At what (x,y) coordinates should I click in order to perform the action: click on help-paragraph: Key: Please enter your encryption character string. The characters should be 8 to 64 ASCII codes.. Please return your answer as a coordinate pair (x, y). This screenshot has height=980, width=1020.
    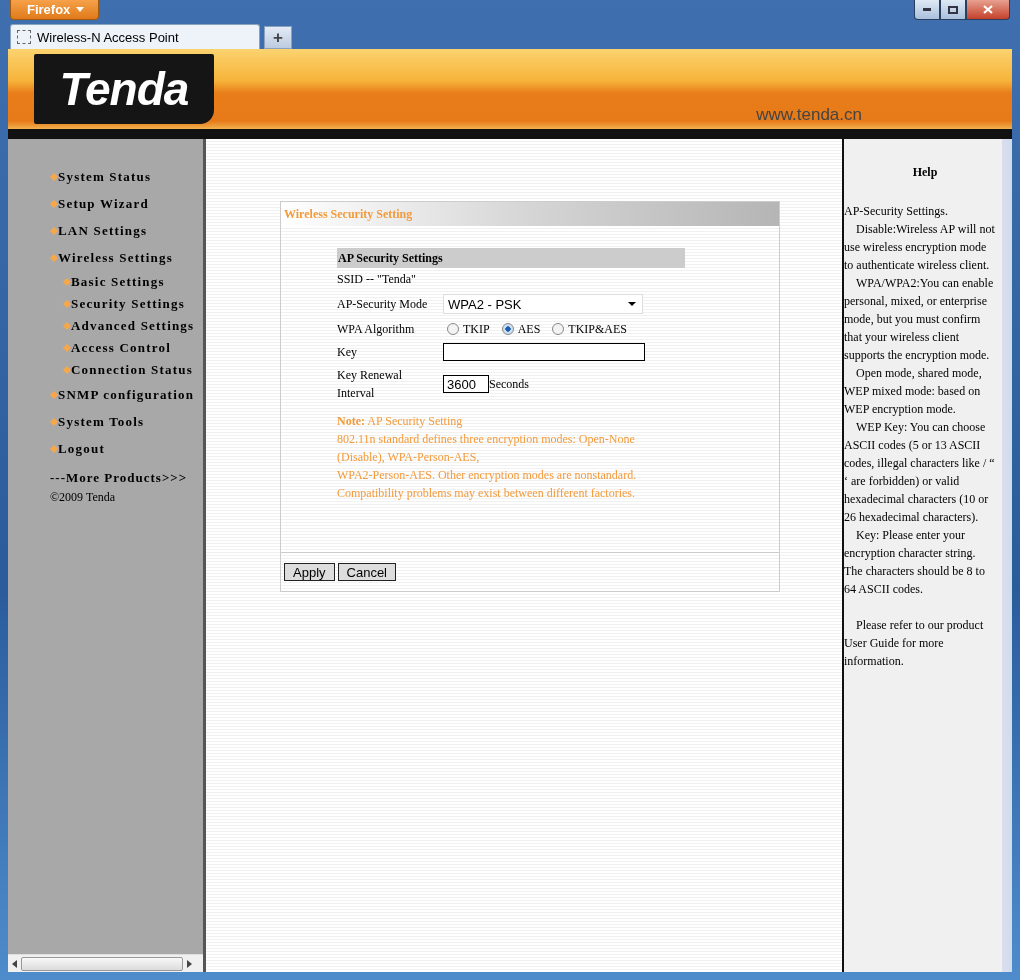
    Looking at the image, I should click on (915, 562).